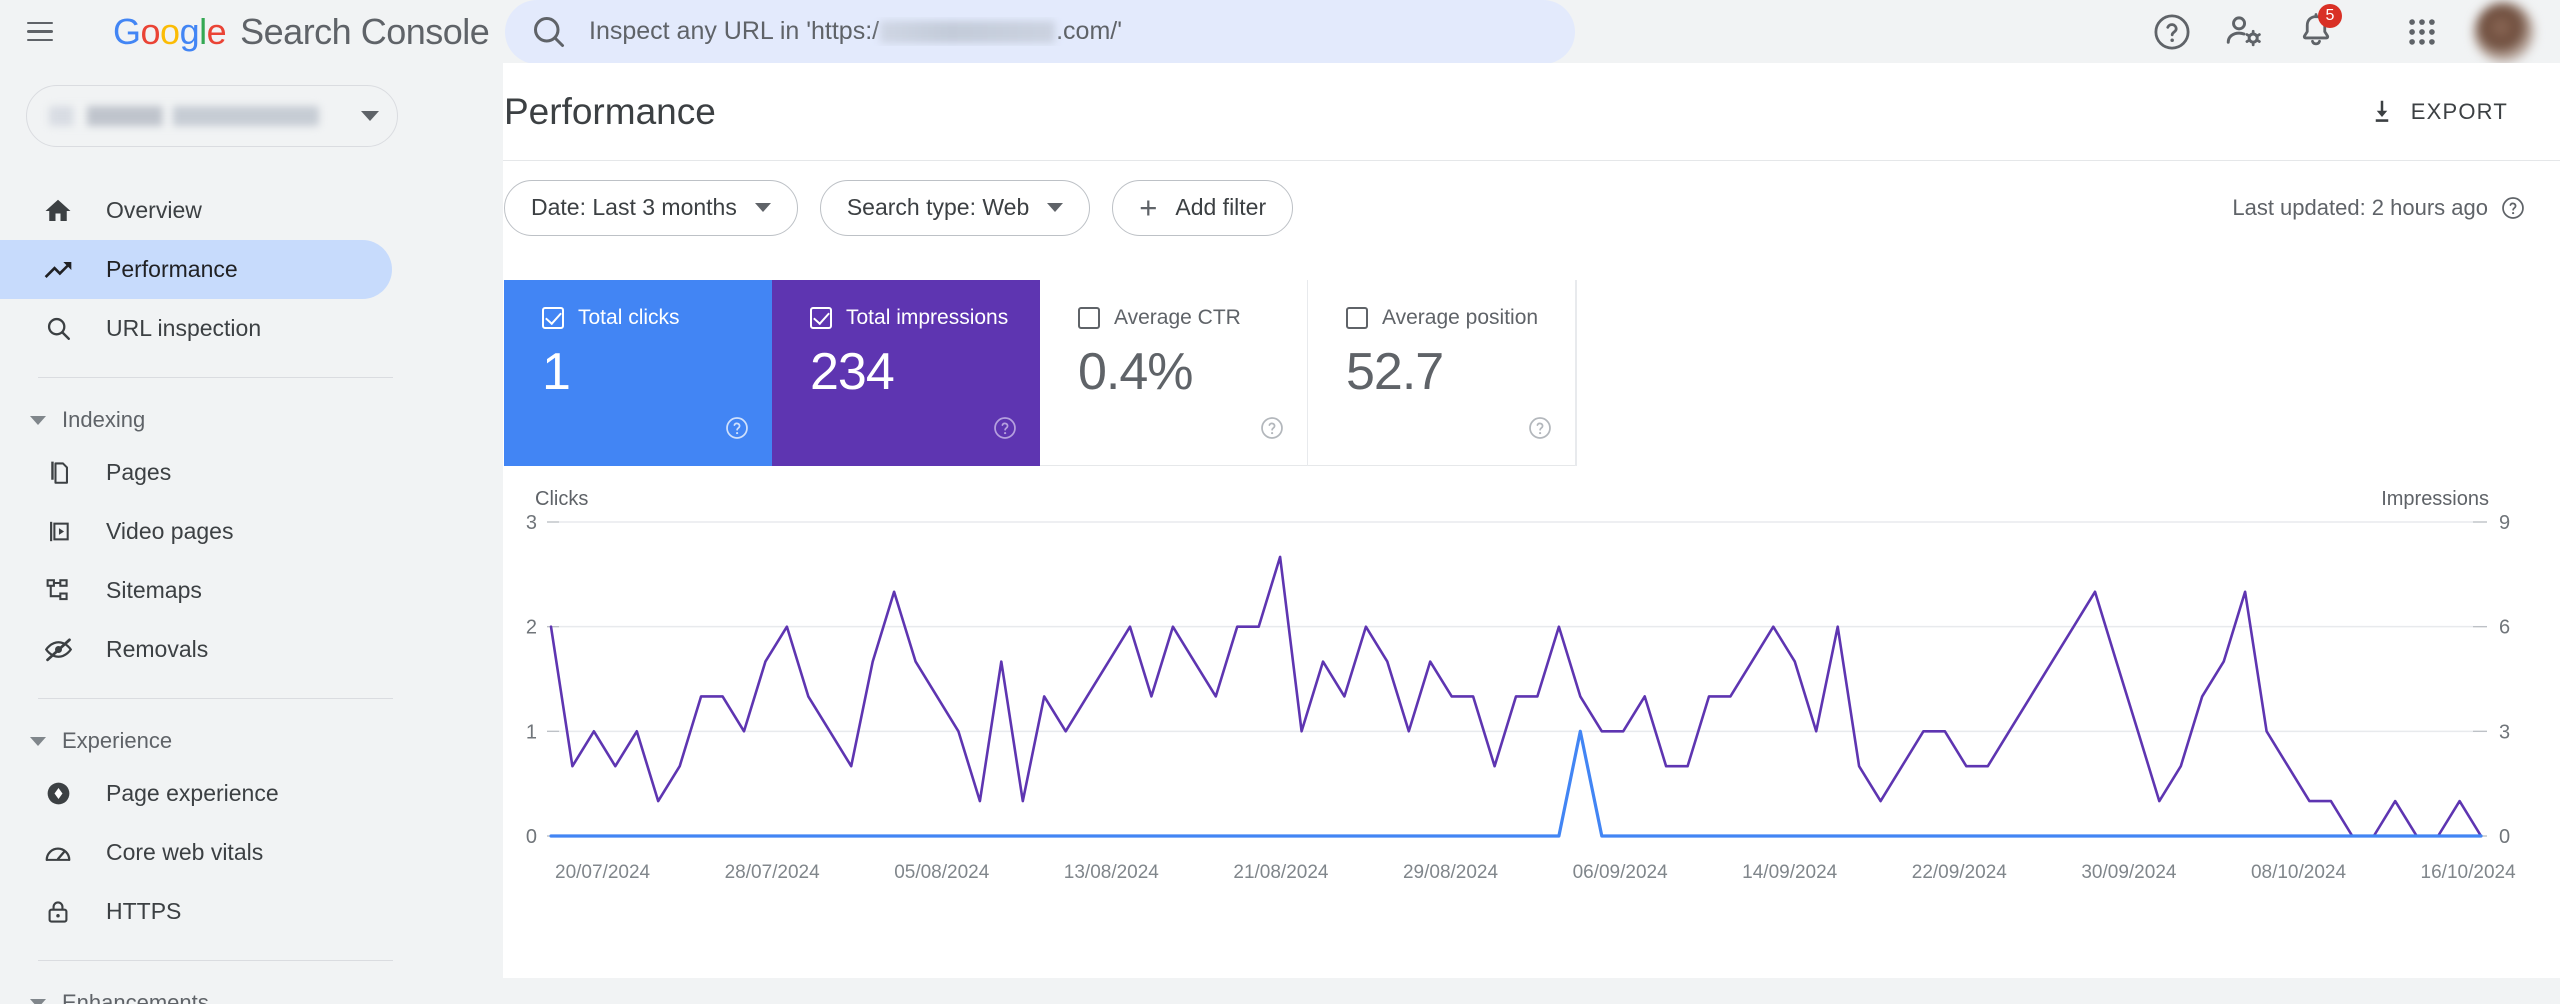  I want to click on x-axis-tick-label: 06/09/2024, so click(1621, 872).